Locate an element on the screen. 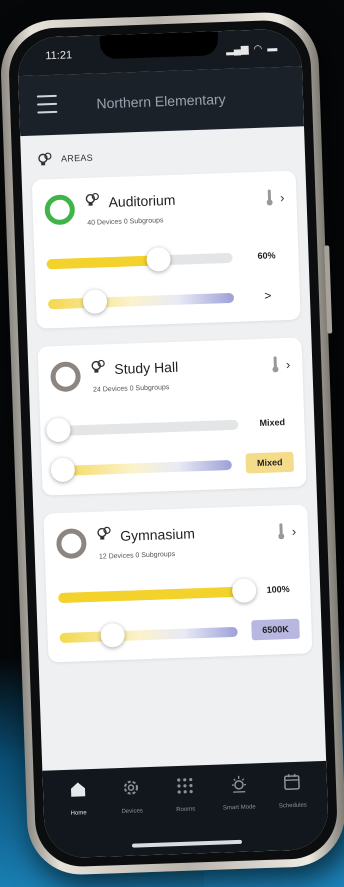 This screenshot has width=344, height=887. tab-label: Rooms is located at coordinates (186, 810).